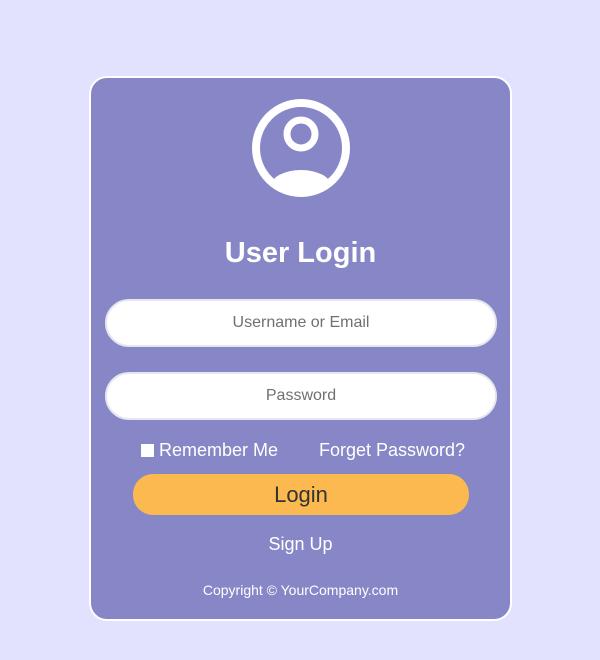 This screenshot has height=660, width=600. What do you see at coordinates (300, 590) in the screenshot?
I see `copyright-text: Copyright © YourCompany.com` at bounding box center [300, 590].